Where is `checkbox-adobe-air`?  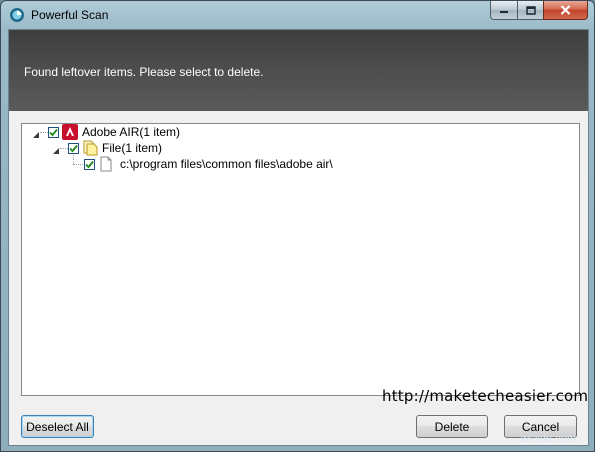 checkbox-adobe-air is located at coordinates (53, 132).